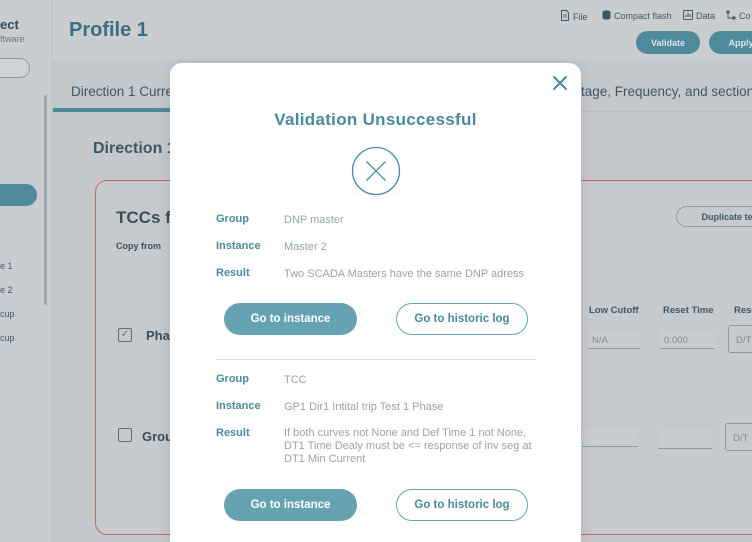 This screenshot has width=752, height=542. What do you see at coordinates (730, 42) in the screenshot?
I see `apply-button: Apply` at bounding box center [730, 42].